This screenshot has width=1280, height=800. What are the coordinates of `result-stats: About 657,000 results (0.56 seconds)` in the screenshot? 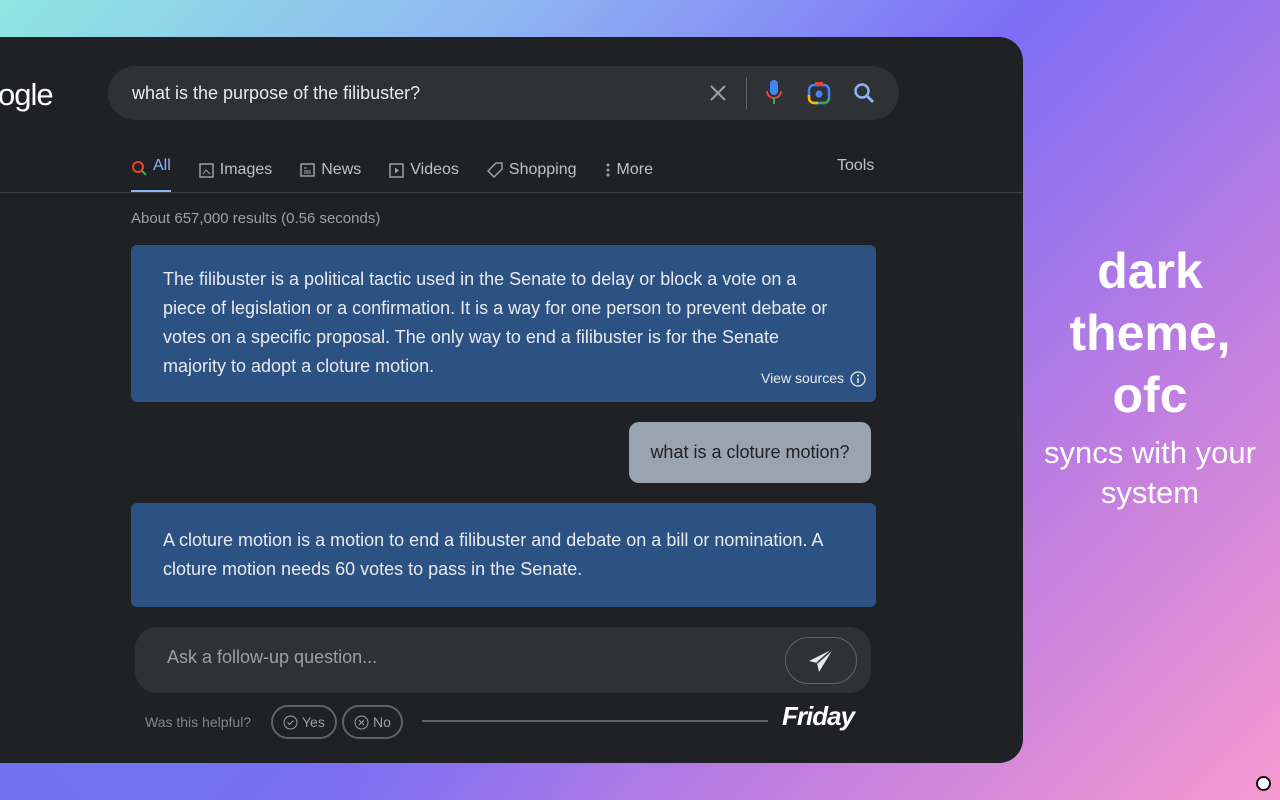 It's located at (256, 218).